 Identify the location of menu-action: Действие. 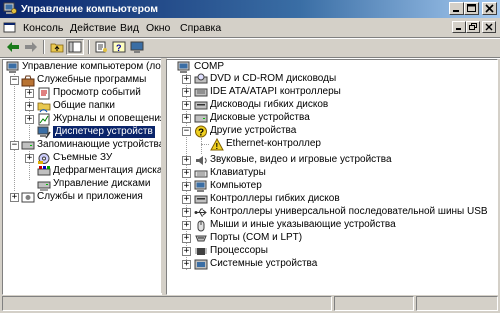
(93, 28).